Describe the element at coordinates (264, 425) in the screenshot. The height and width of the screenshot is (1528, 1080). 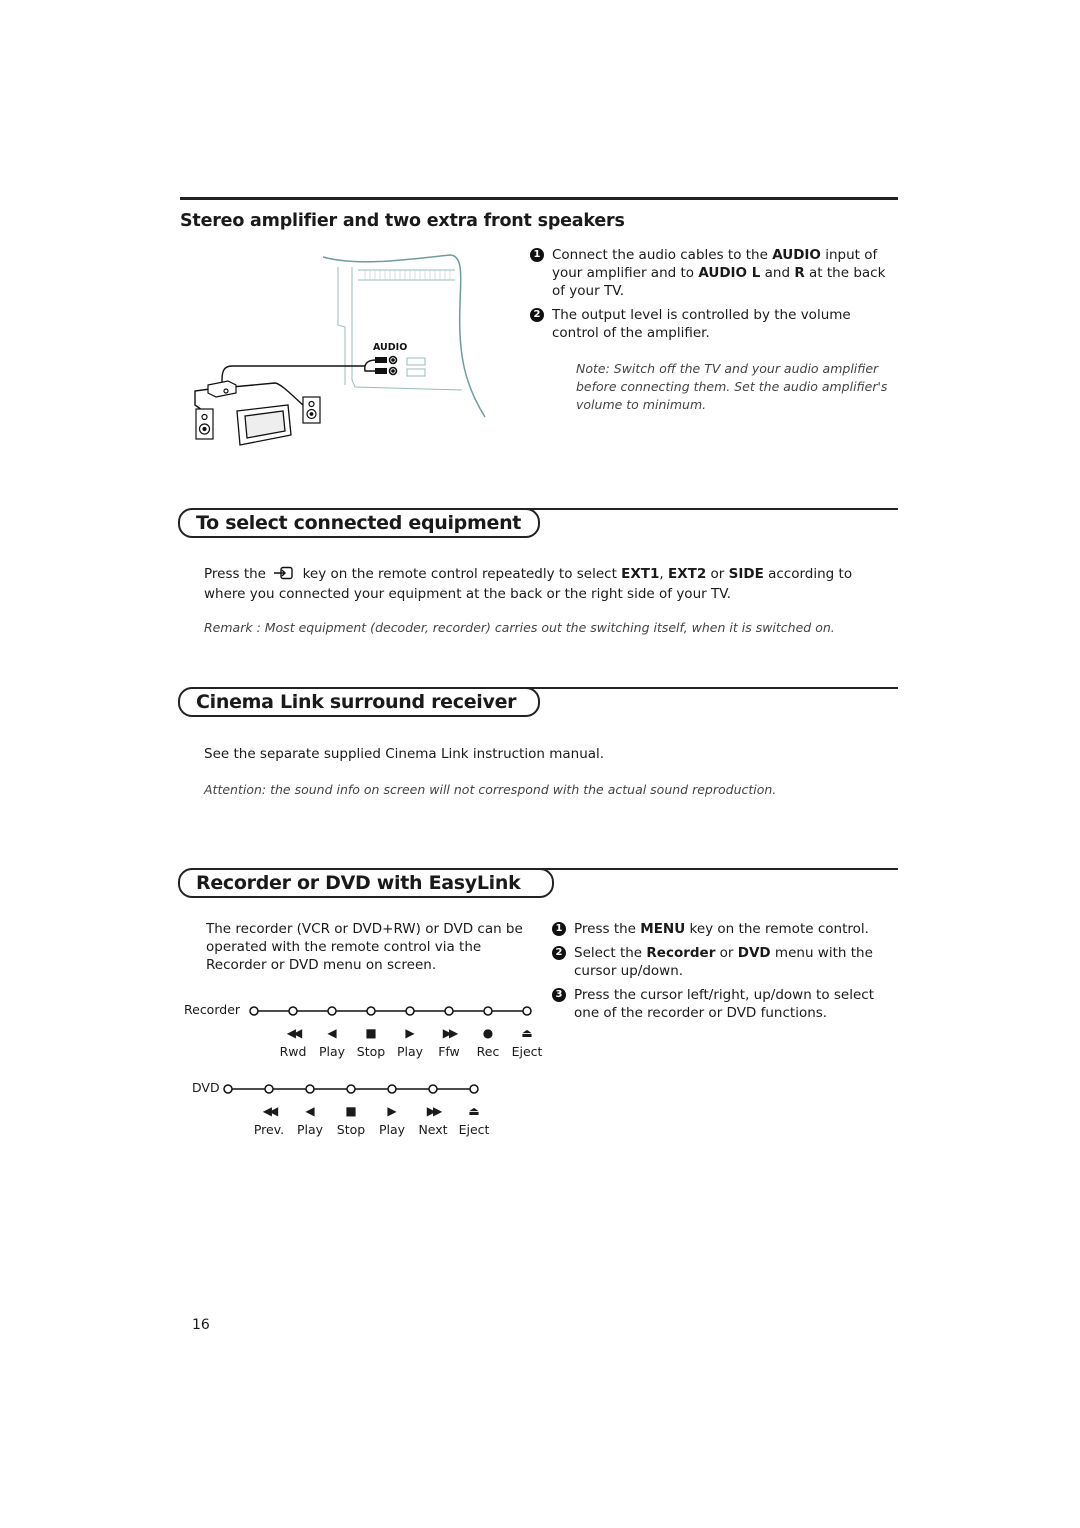
I see `tv-icon` at that location.